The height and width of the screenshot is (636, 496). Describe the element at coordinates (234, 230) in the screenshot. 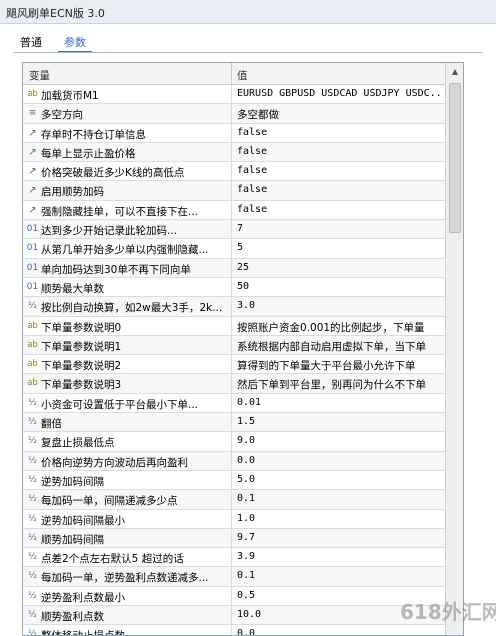

I see `parameter-row: 01 达到多少开始记录此轮加码... 7` at that location.